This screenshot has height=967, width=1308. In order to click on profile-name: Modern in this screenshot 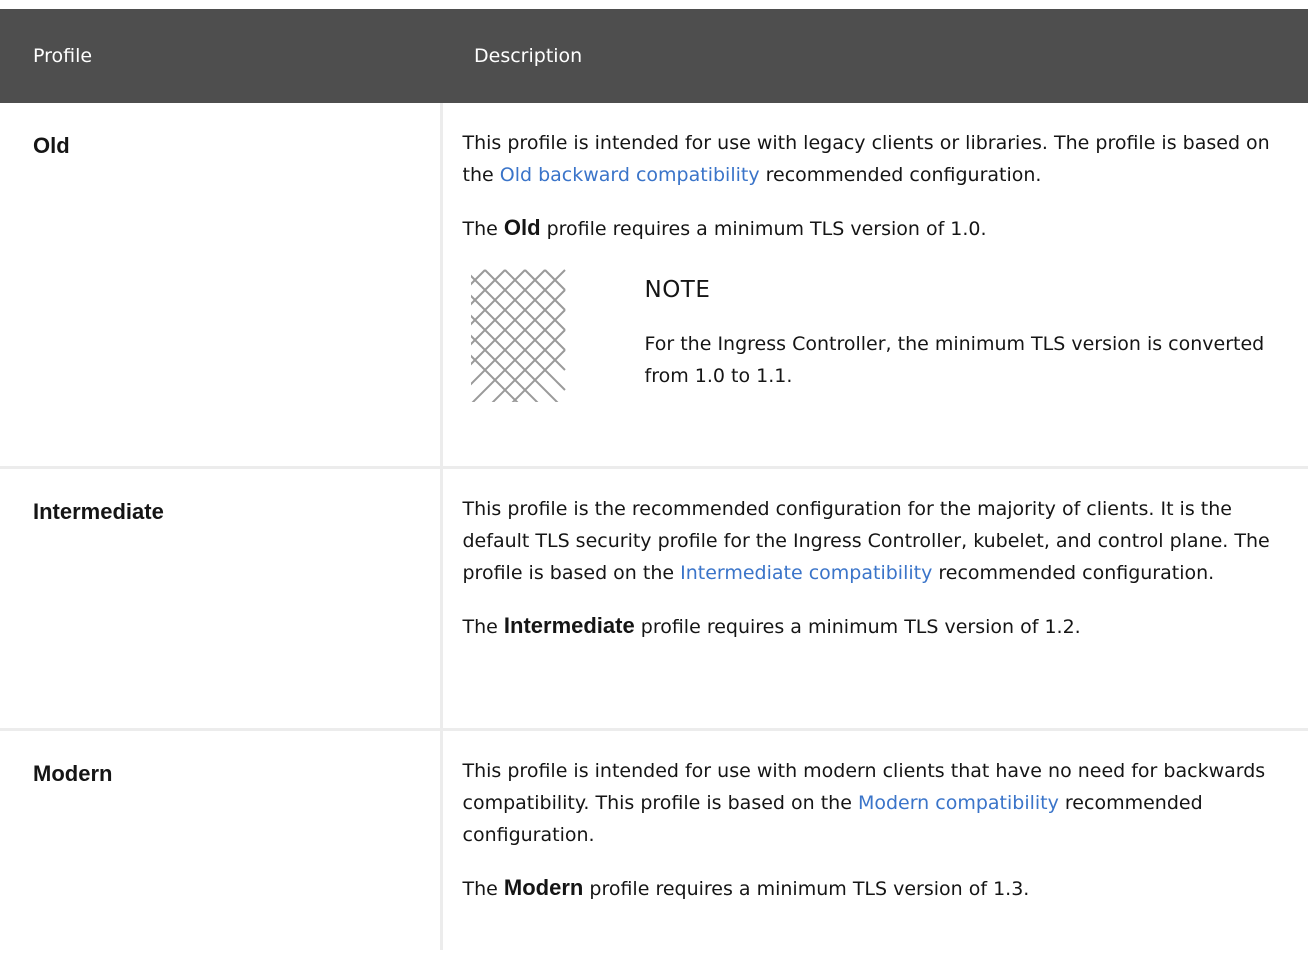, I will do `click(221, 839)`.